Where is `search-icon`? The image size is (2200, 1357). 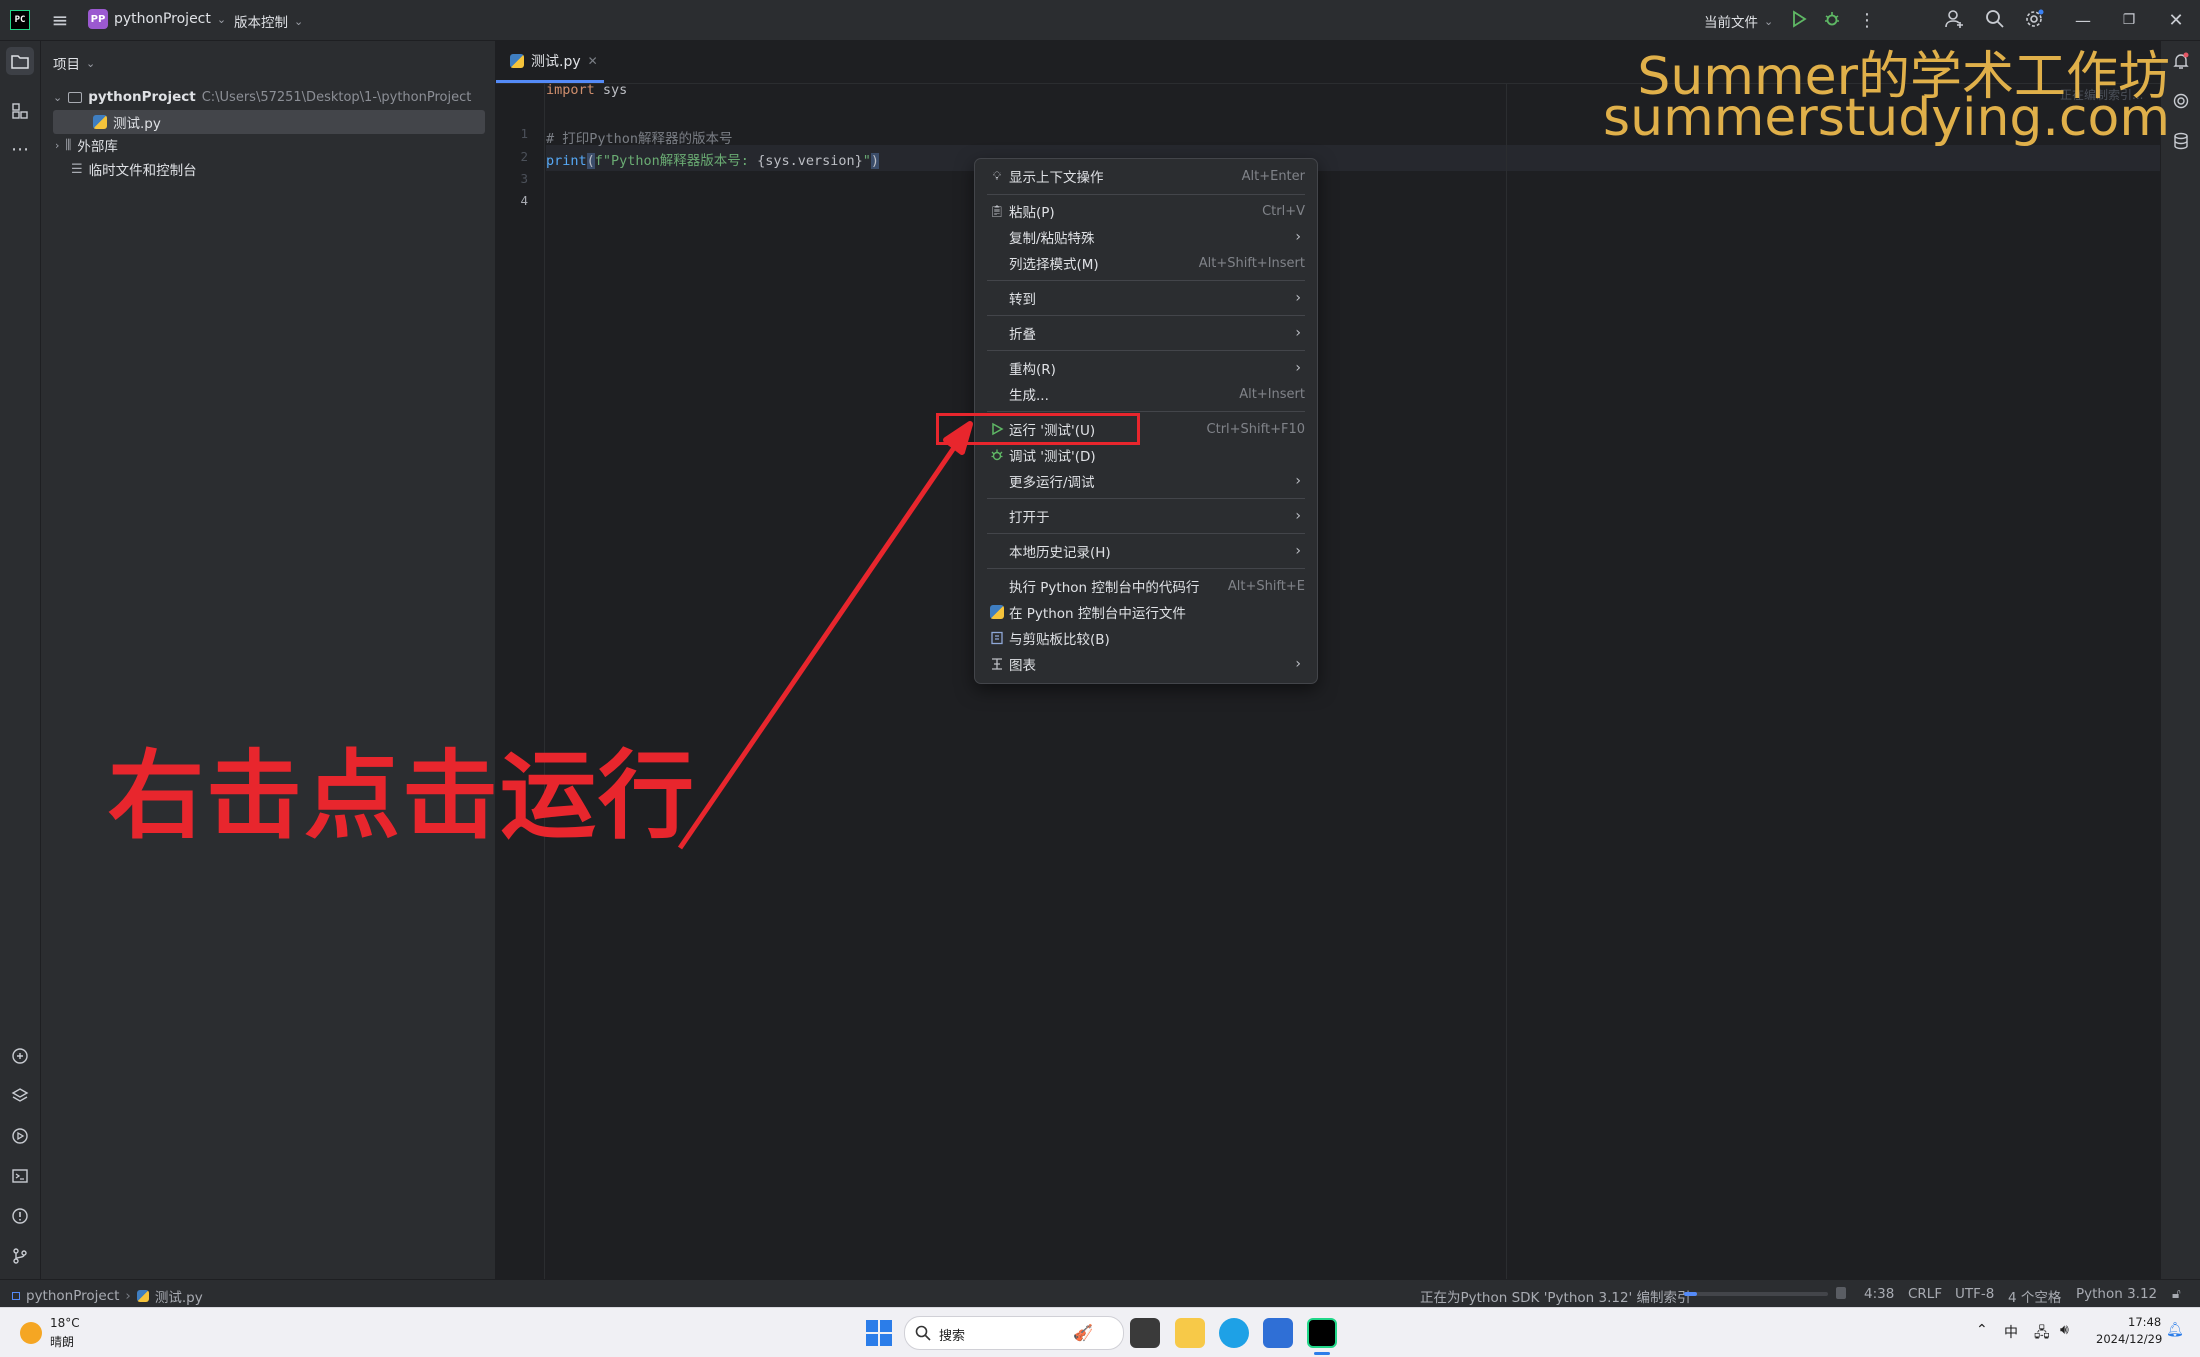
search-icon is located at coordinates (923, 1333).